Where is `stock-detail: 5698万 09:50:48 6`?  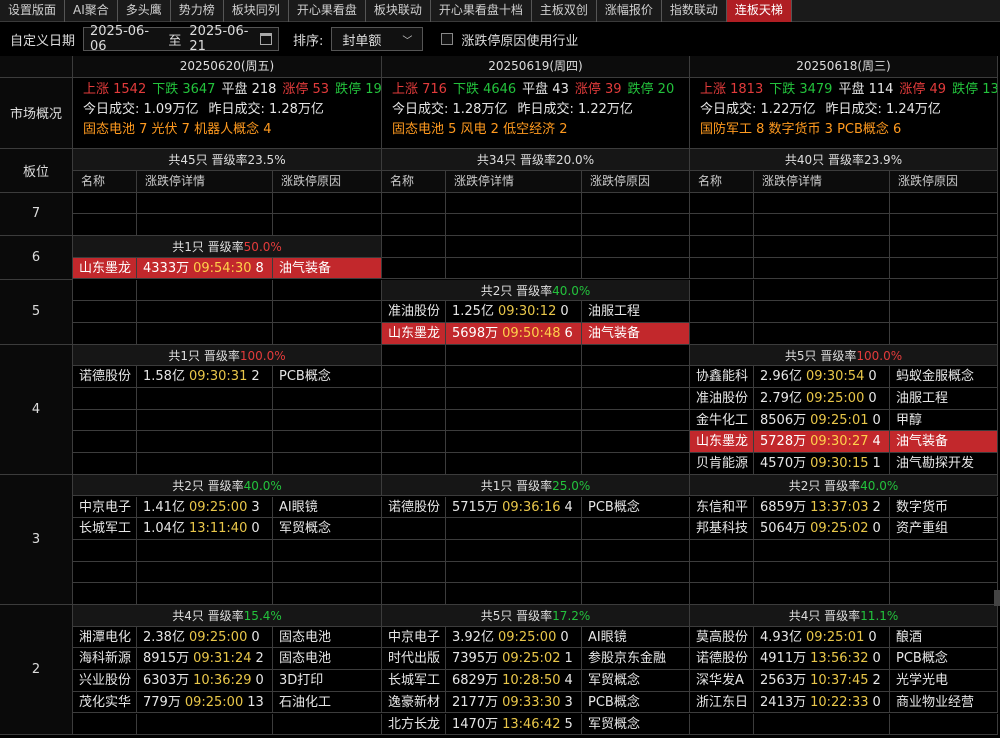 stock-detail: 5698万 09:50:48 6 is located at coordinates (514, 333).